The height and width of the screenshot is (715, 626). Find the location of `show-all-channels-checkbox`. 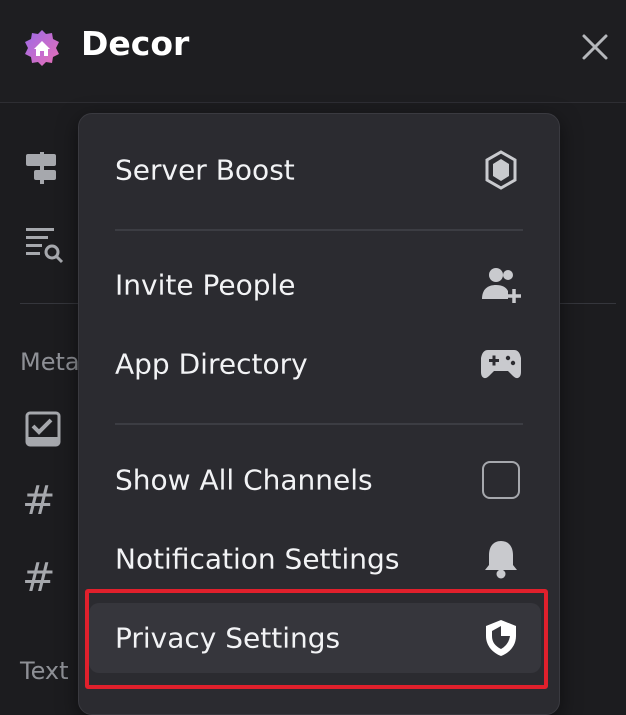

show-all-channels-checkbox is located at coordinates (501, 480).